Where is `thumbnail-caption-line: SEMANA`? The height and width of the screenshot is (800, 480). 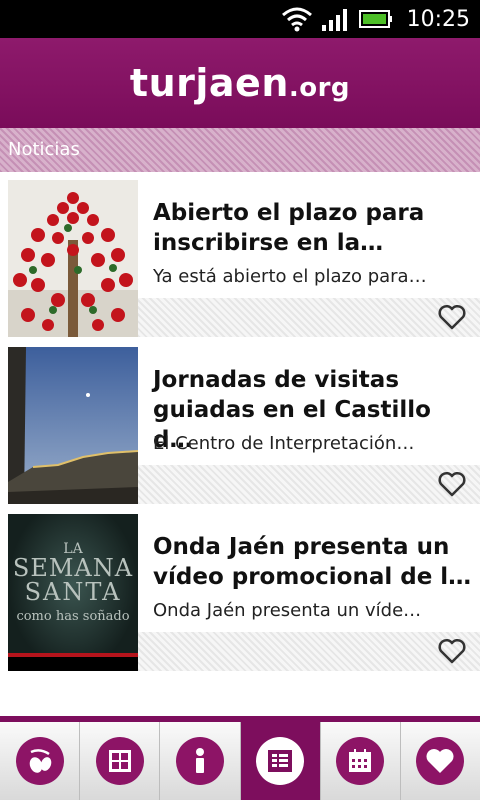 thumbnail-caption-line: SEMANA is located at coordinates (73, 568).